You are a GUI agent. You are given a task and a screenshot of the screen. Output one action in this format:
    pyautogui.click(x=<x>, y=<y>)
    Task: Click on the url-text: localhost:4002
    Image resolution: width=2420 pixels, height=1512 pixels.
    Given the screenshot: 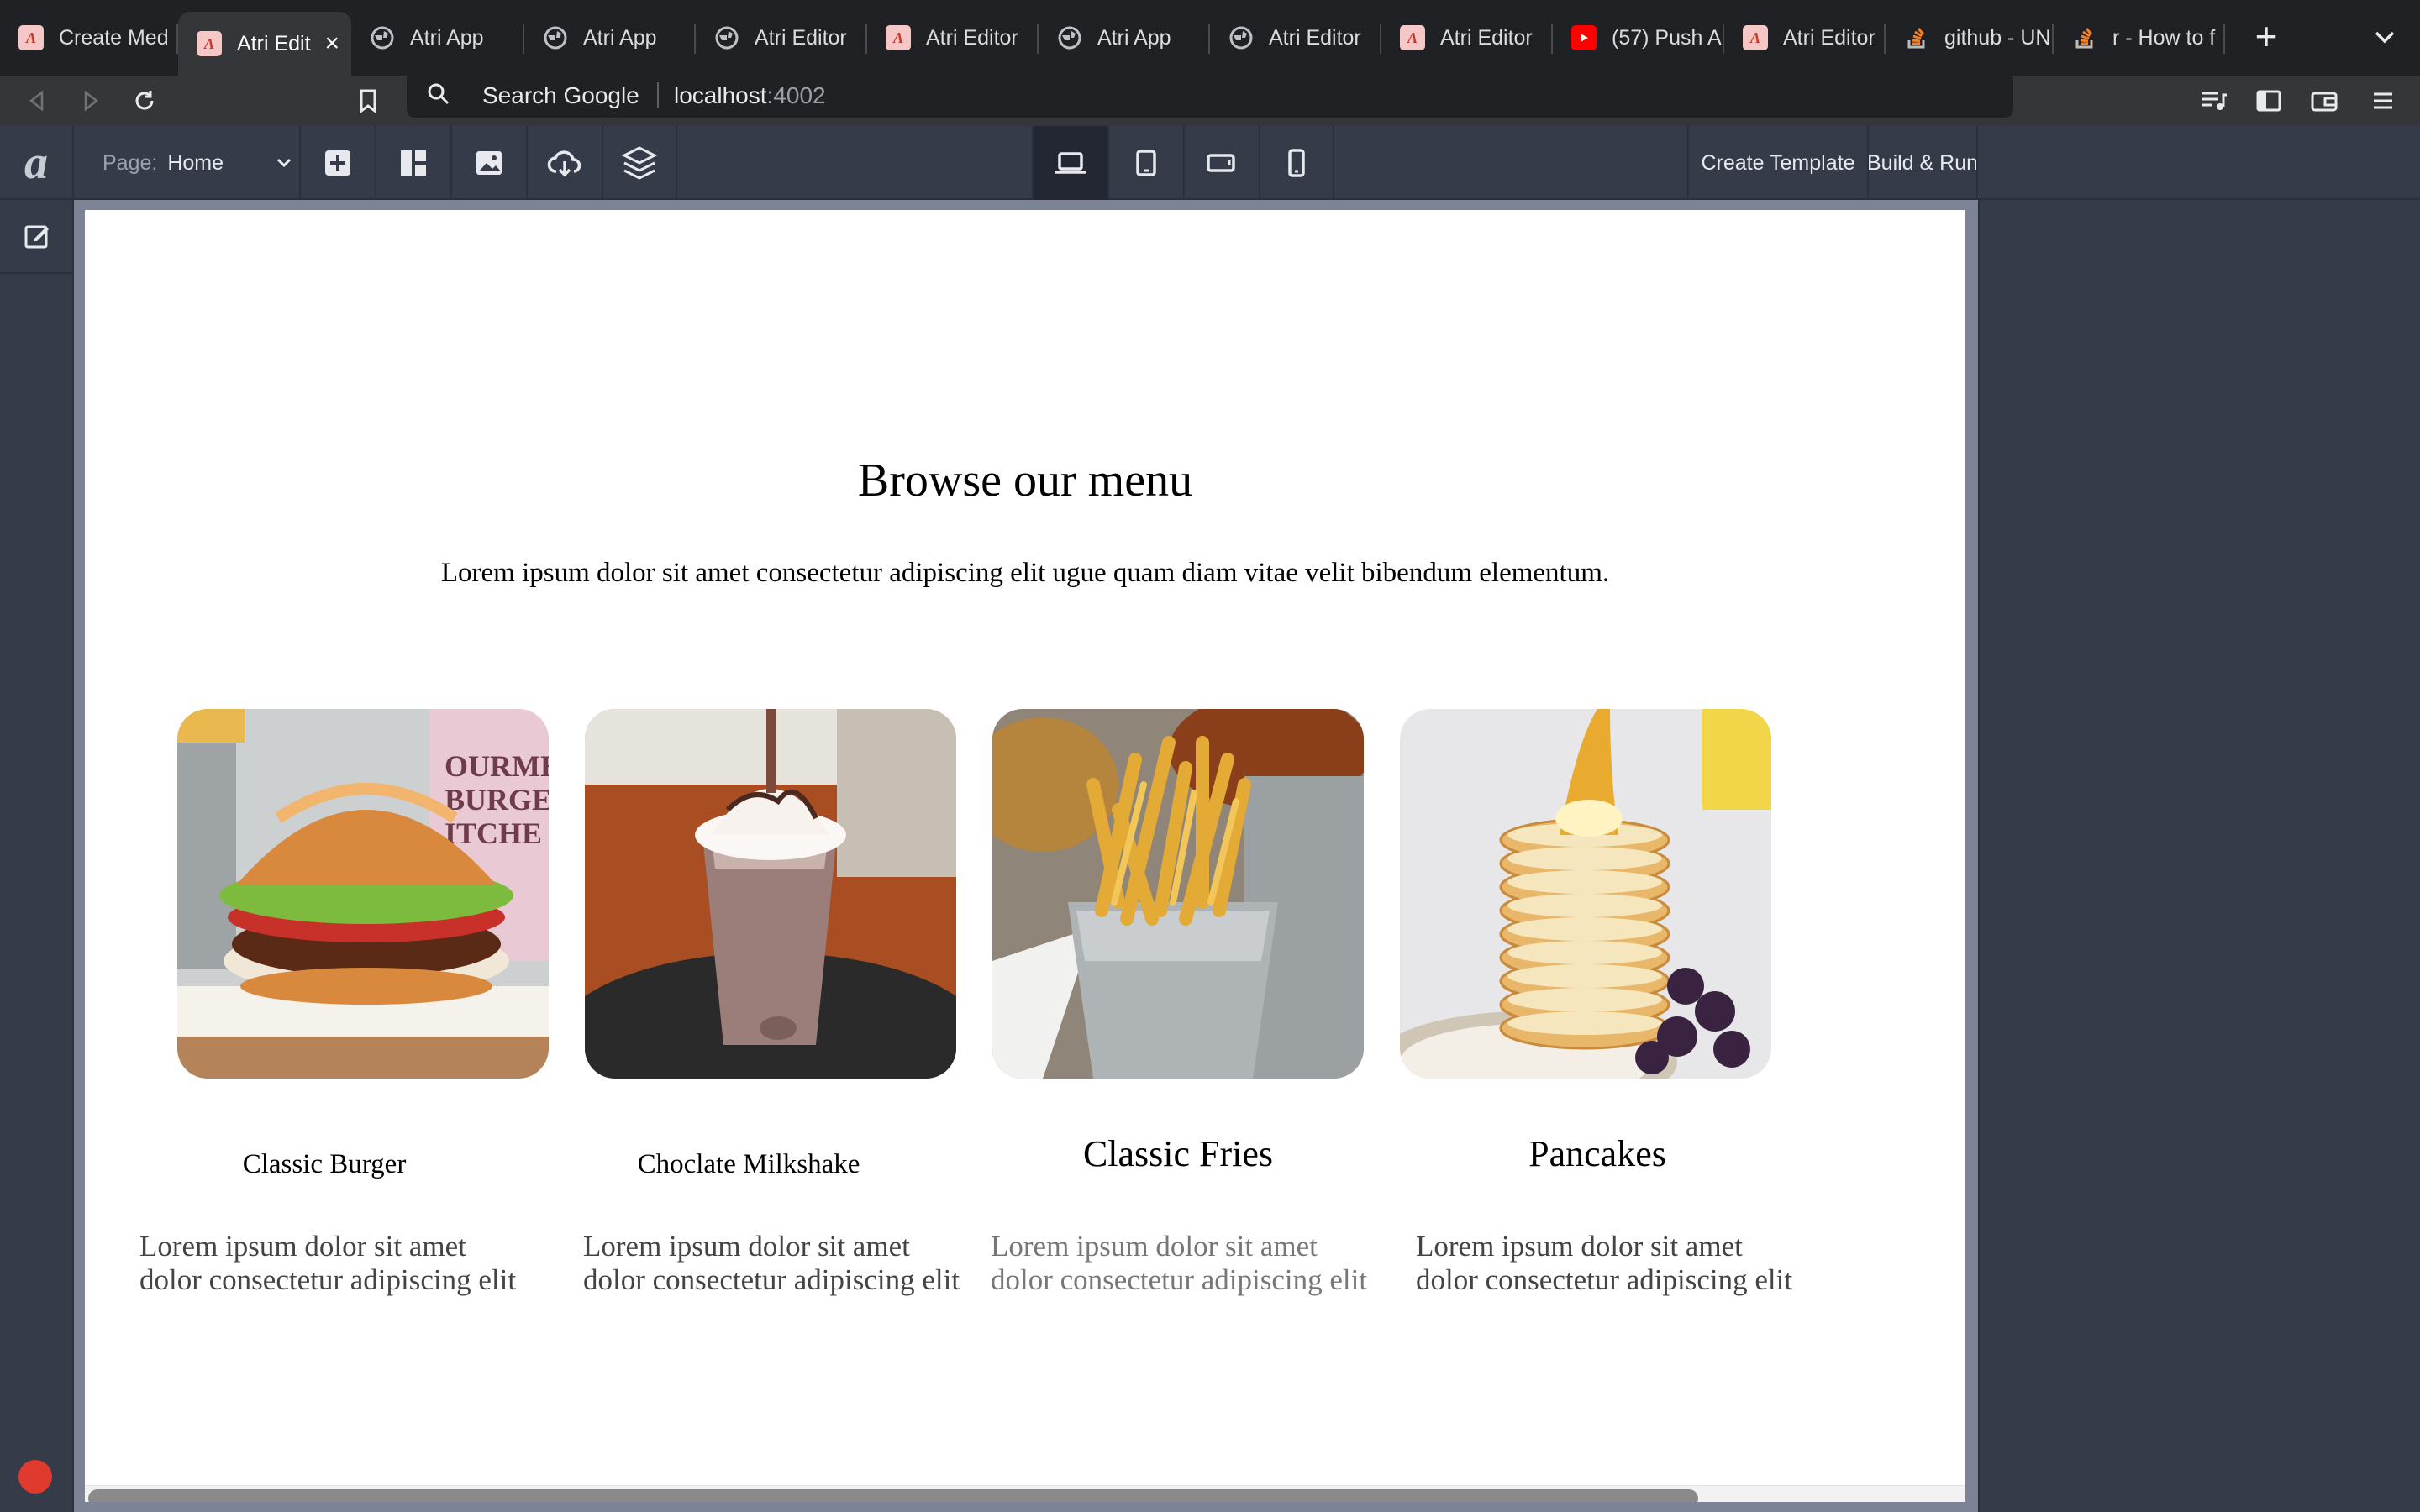 What is the action you would take?
    pyautogui.click(x=750, y=95)
    